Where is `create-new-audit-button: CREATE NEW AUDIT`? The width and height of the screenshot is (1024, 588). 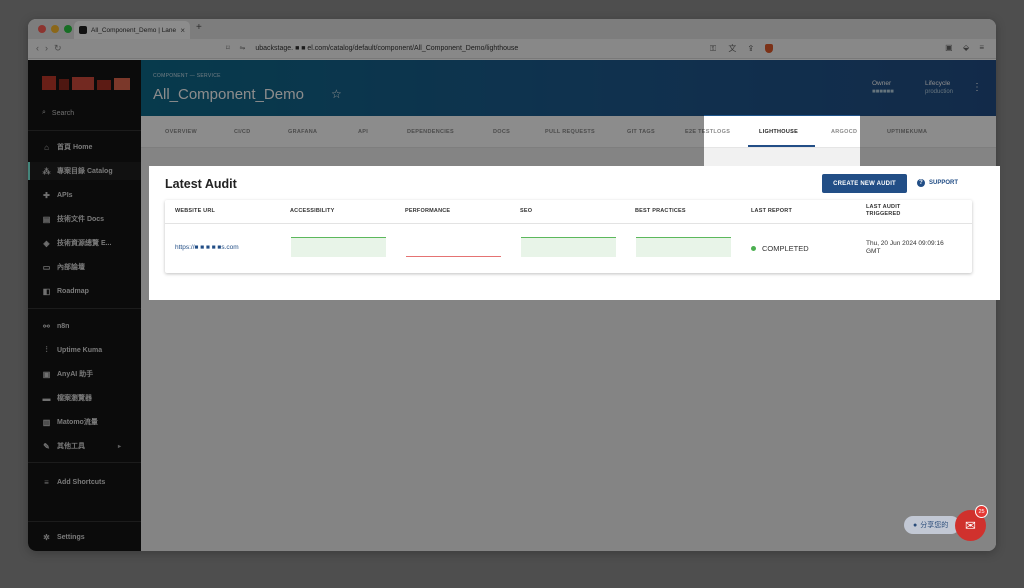 create-new-audit-button: CREATE NEW AUDIT is located at coordinates (864, 183).